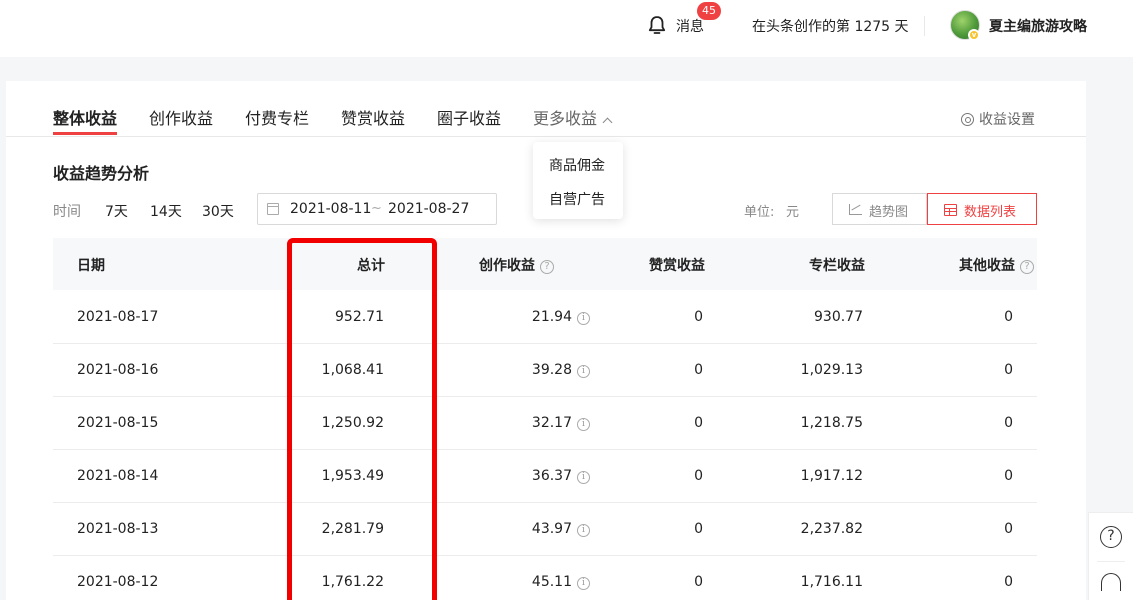 This screenshot has height=600, width=1133. What do you see at coordinates (551, 529) in the screenshot?
I see `cell-creation-value: 43.97` at bounding box center [551, 529].